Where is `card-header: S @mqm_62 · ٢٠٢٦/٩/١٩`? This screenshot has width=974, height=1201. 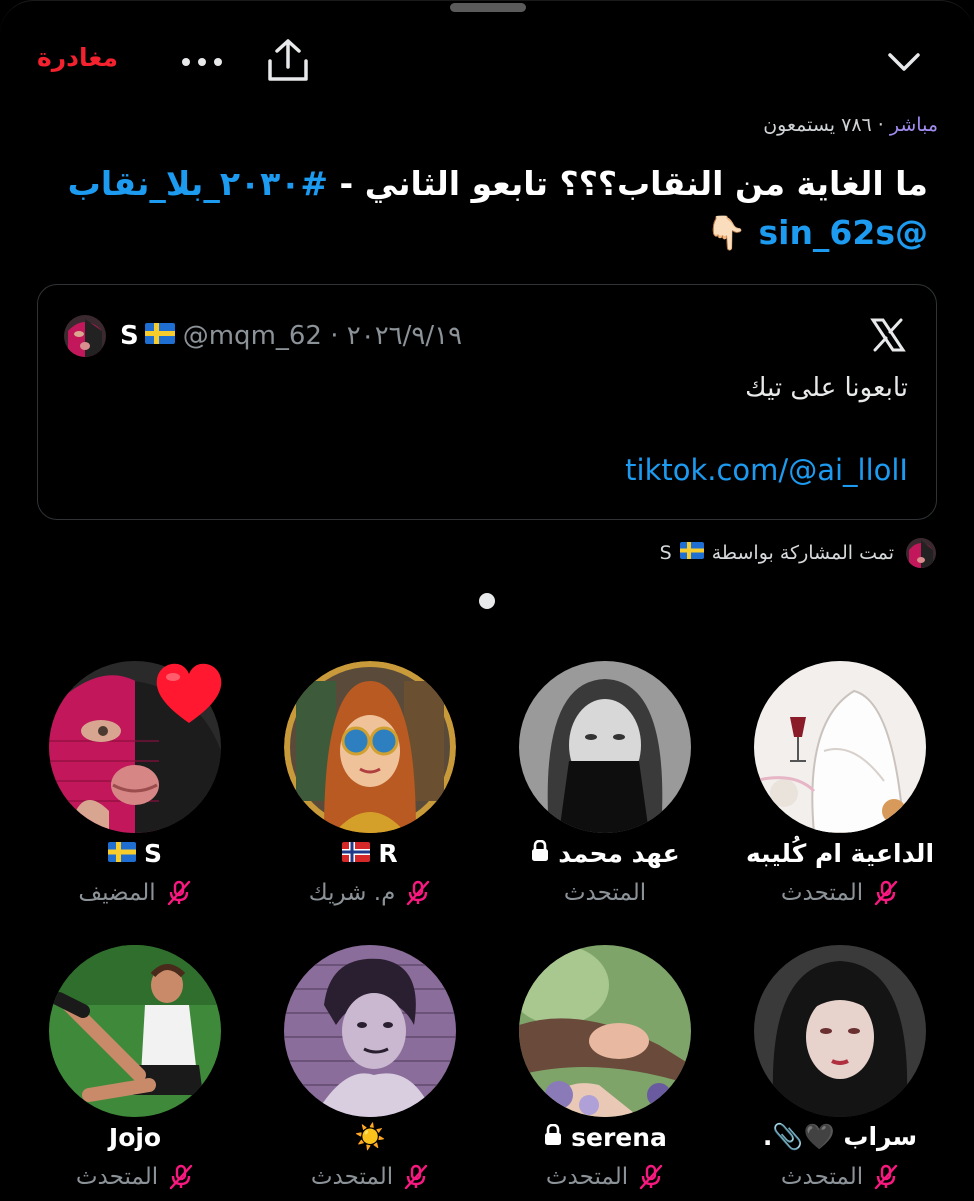 card-header: S @mqm_62 · ٢٠٢٦/٩/١٩ is located at coordinates (263, 336).